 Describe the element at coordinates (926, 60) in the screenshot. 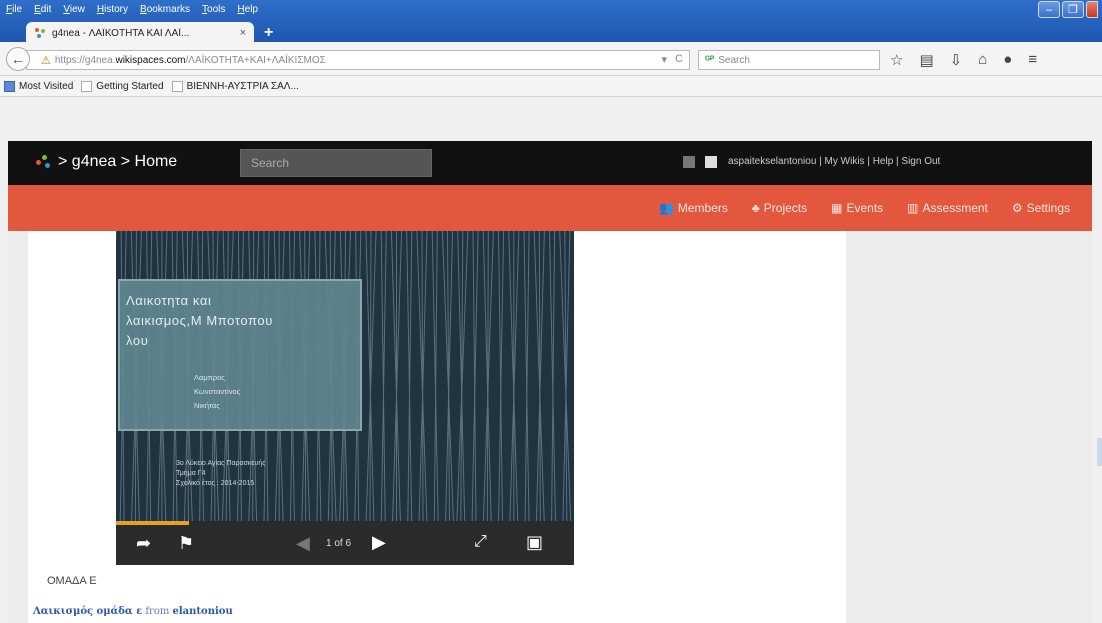

I see `reading-list-icon: ▤` at that location.